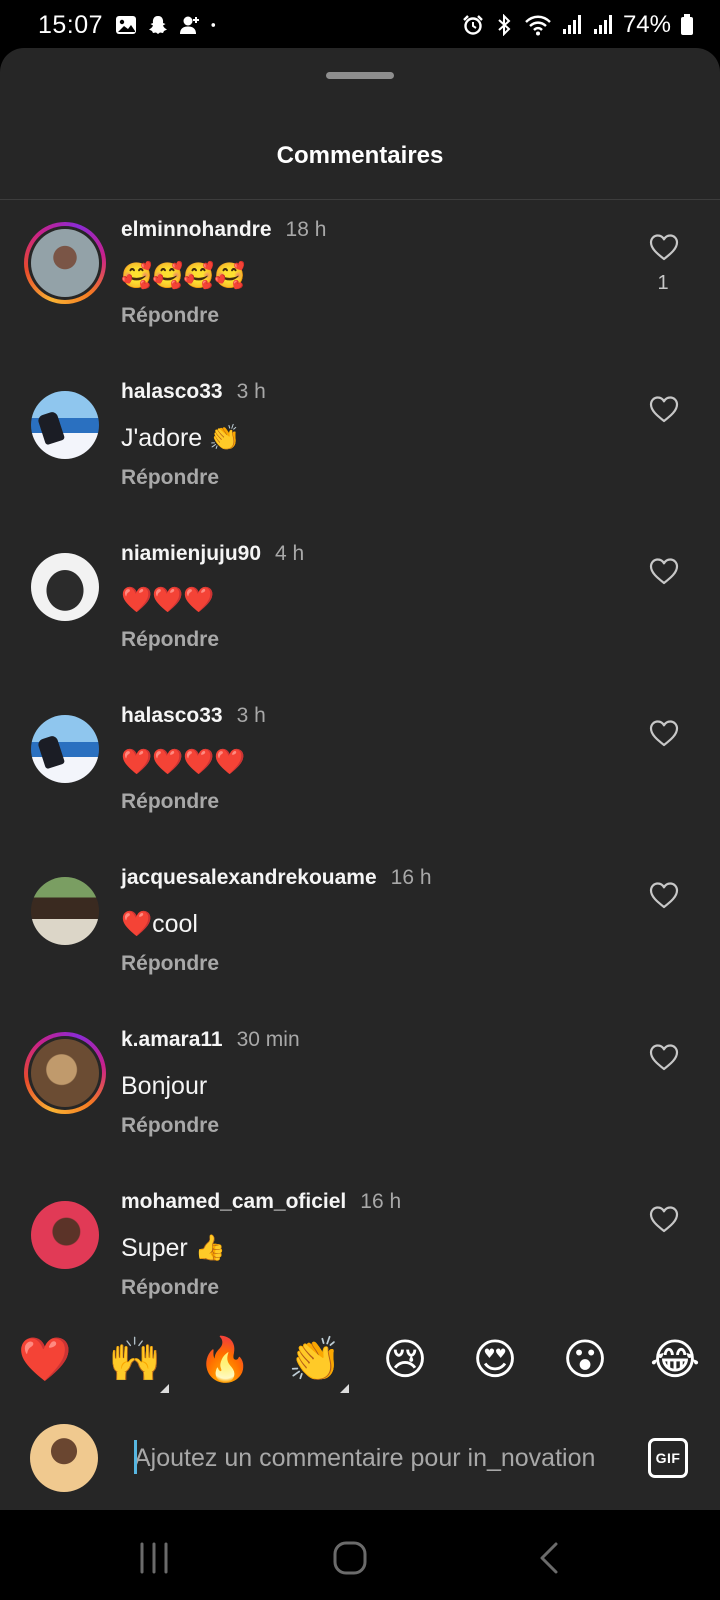 This screenshot has width=720, height=1600. Describe the element at coordinates (495, 1360) in the screenshot. I see `reaction-heart-eyes-button: 😍` at that location.